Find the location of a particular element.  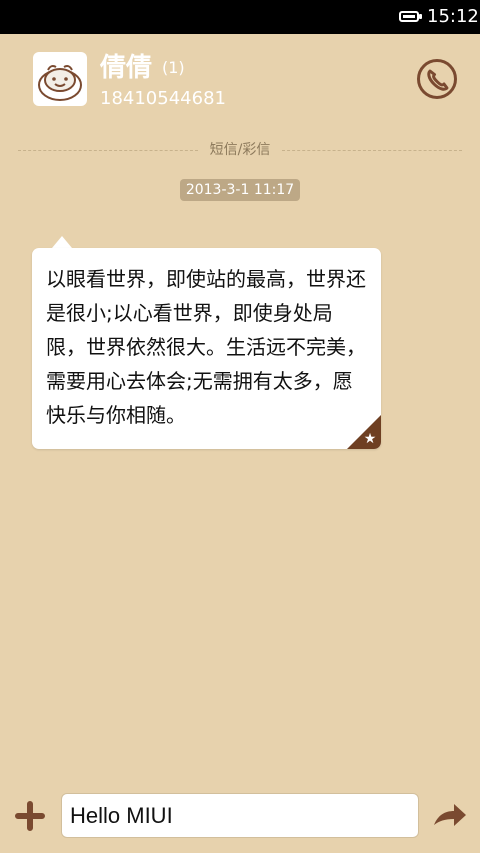

call-button is located at coordinates (437, 79).